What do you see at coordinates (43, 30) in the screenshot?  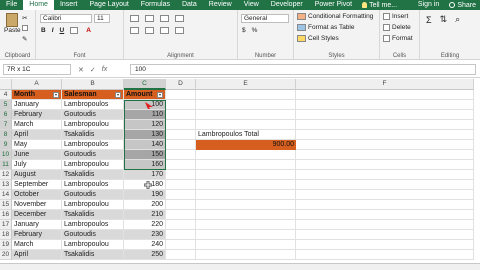 I see `bold-button: B` at bounding box center [43, 30].